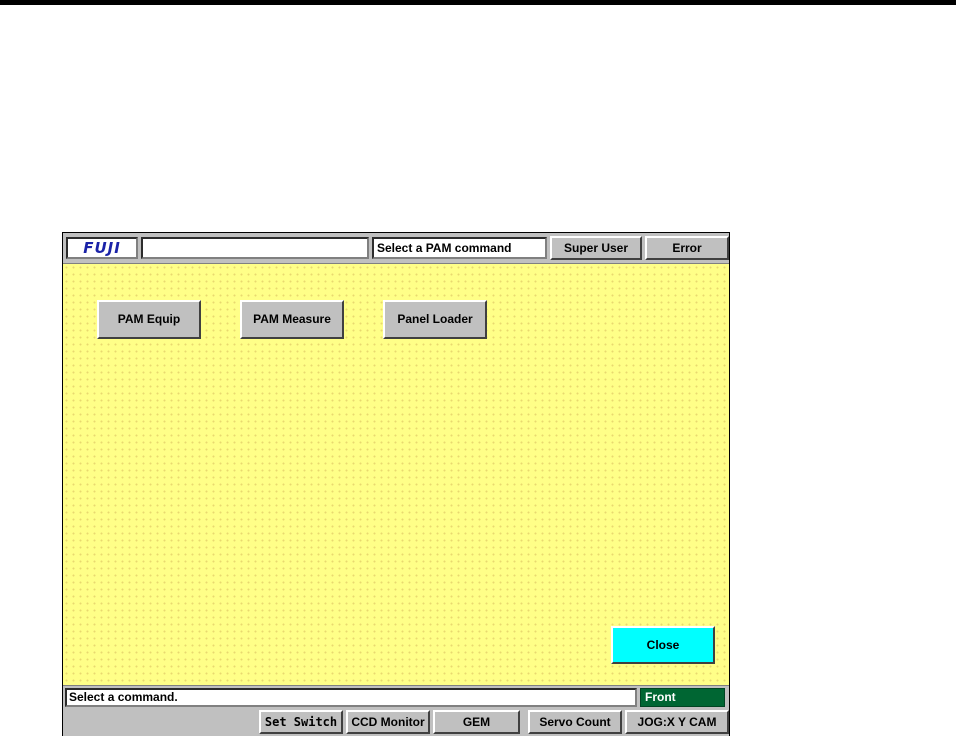 Image resolution: width=956 pixels, height=737 pixels. Describe the element at coordinates (682, 697) in the screenshot. I see `mode-indicator: Front` at that location.